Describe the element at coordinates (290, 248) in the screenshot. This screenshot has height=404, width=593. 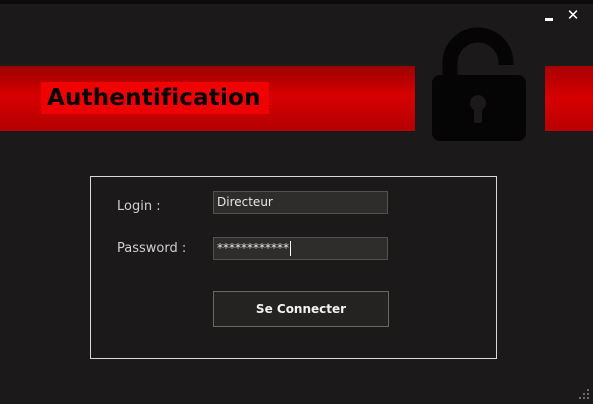
I see `text-caret` at that location.